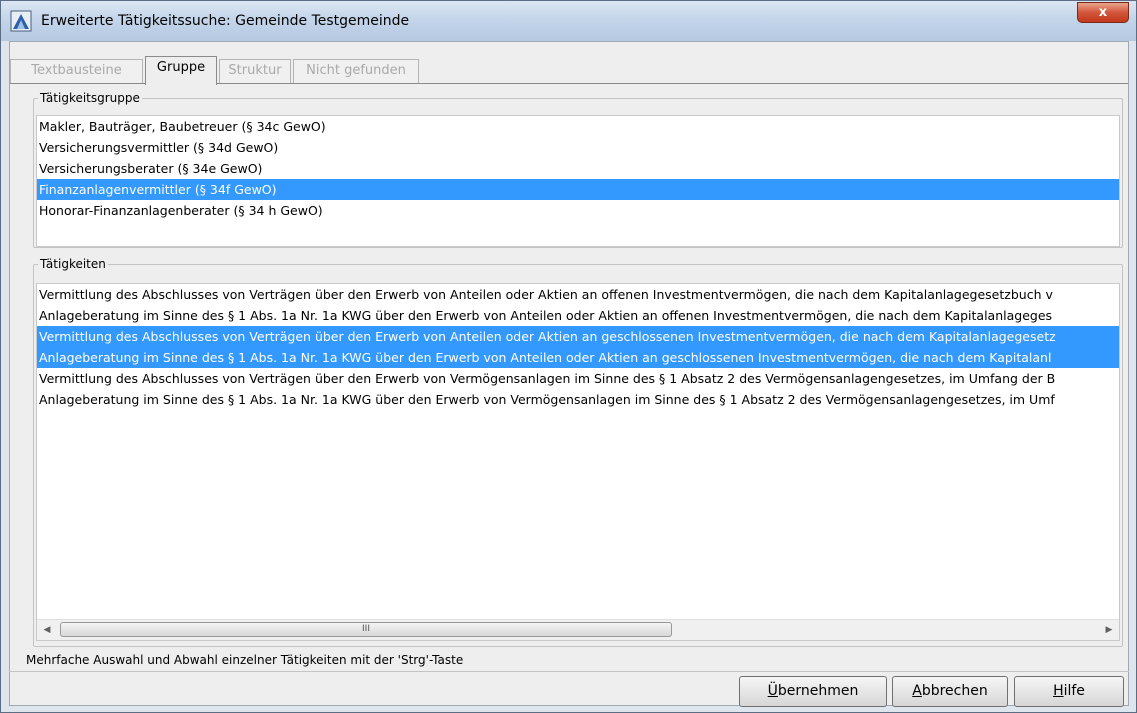 The width and height of the screenshot is (1137, 713). I want to click on tab-label: Nicht gefunden, so click(356, 70).